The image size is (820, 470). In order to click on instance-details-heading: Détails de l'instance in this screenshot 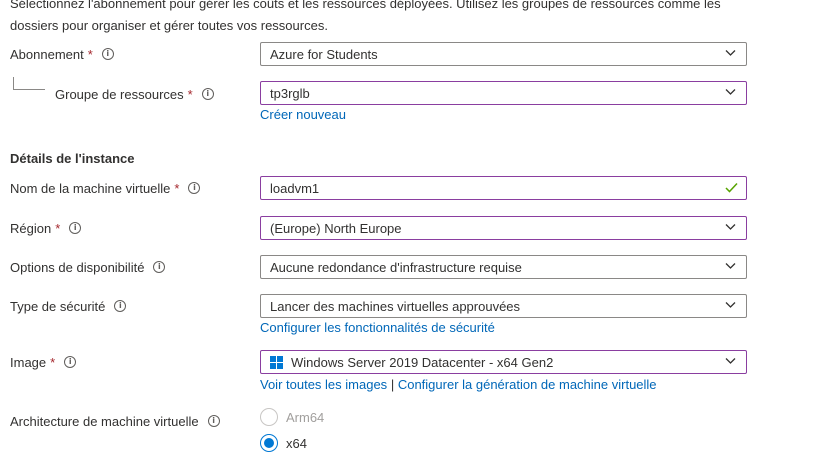, I will do `click(72, 158)`.